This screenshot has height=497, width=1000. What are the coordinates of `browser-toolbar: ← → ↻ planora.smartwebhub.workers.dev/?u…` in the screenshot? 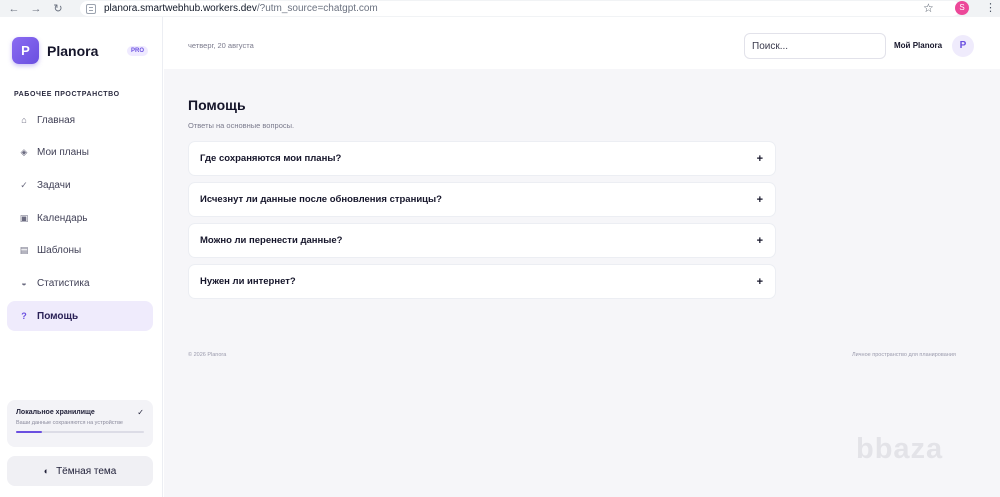 It's located at (500, 8).